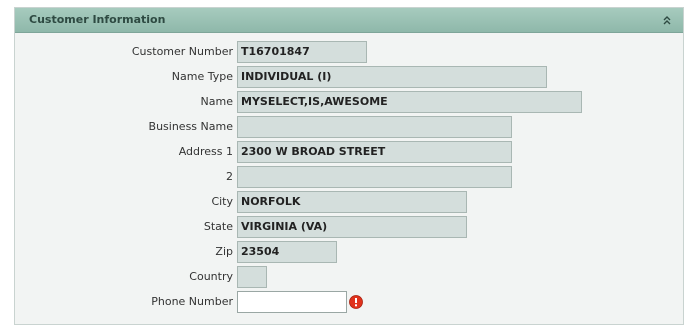 This screenshot has height=333, width=687. Describe the element at coordinates (124, 52) in the screenshot. I see `row-customer-number: Customer Number` at that location.